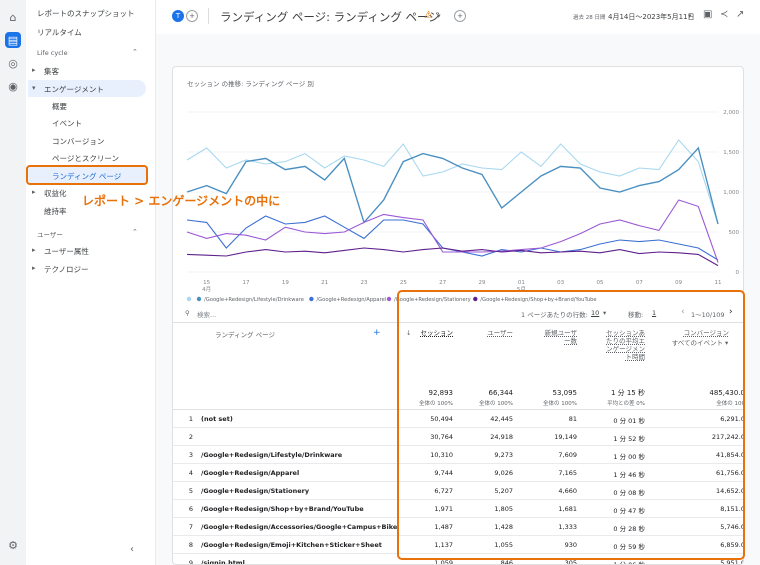 Image resolution: width=760 pixels, height=565 pixels. I want to click on add-comparison-icon: +, so click(192, 16).